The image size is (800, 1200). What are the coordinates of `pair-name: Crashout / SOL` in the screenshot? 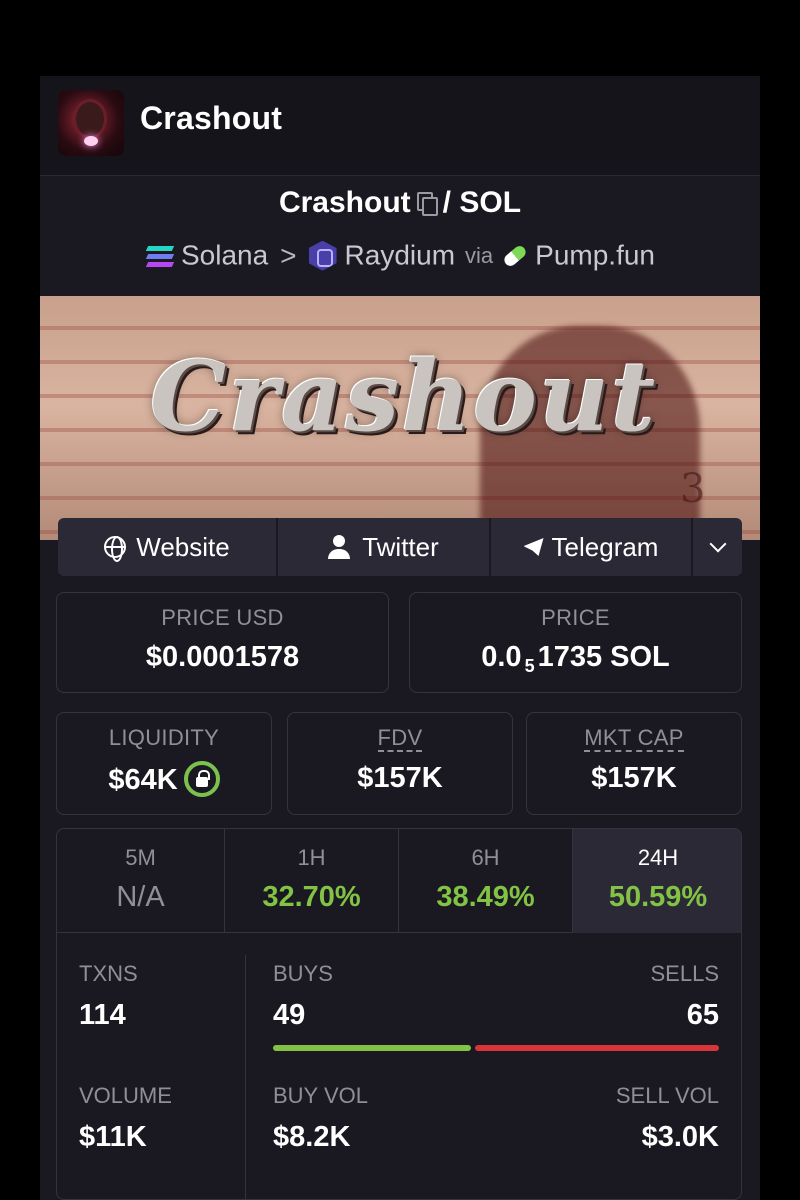 It's located at (400, 203).